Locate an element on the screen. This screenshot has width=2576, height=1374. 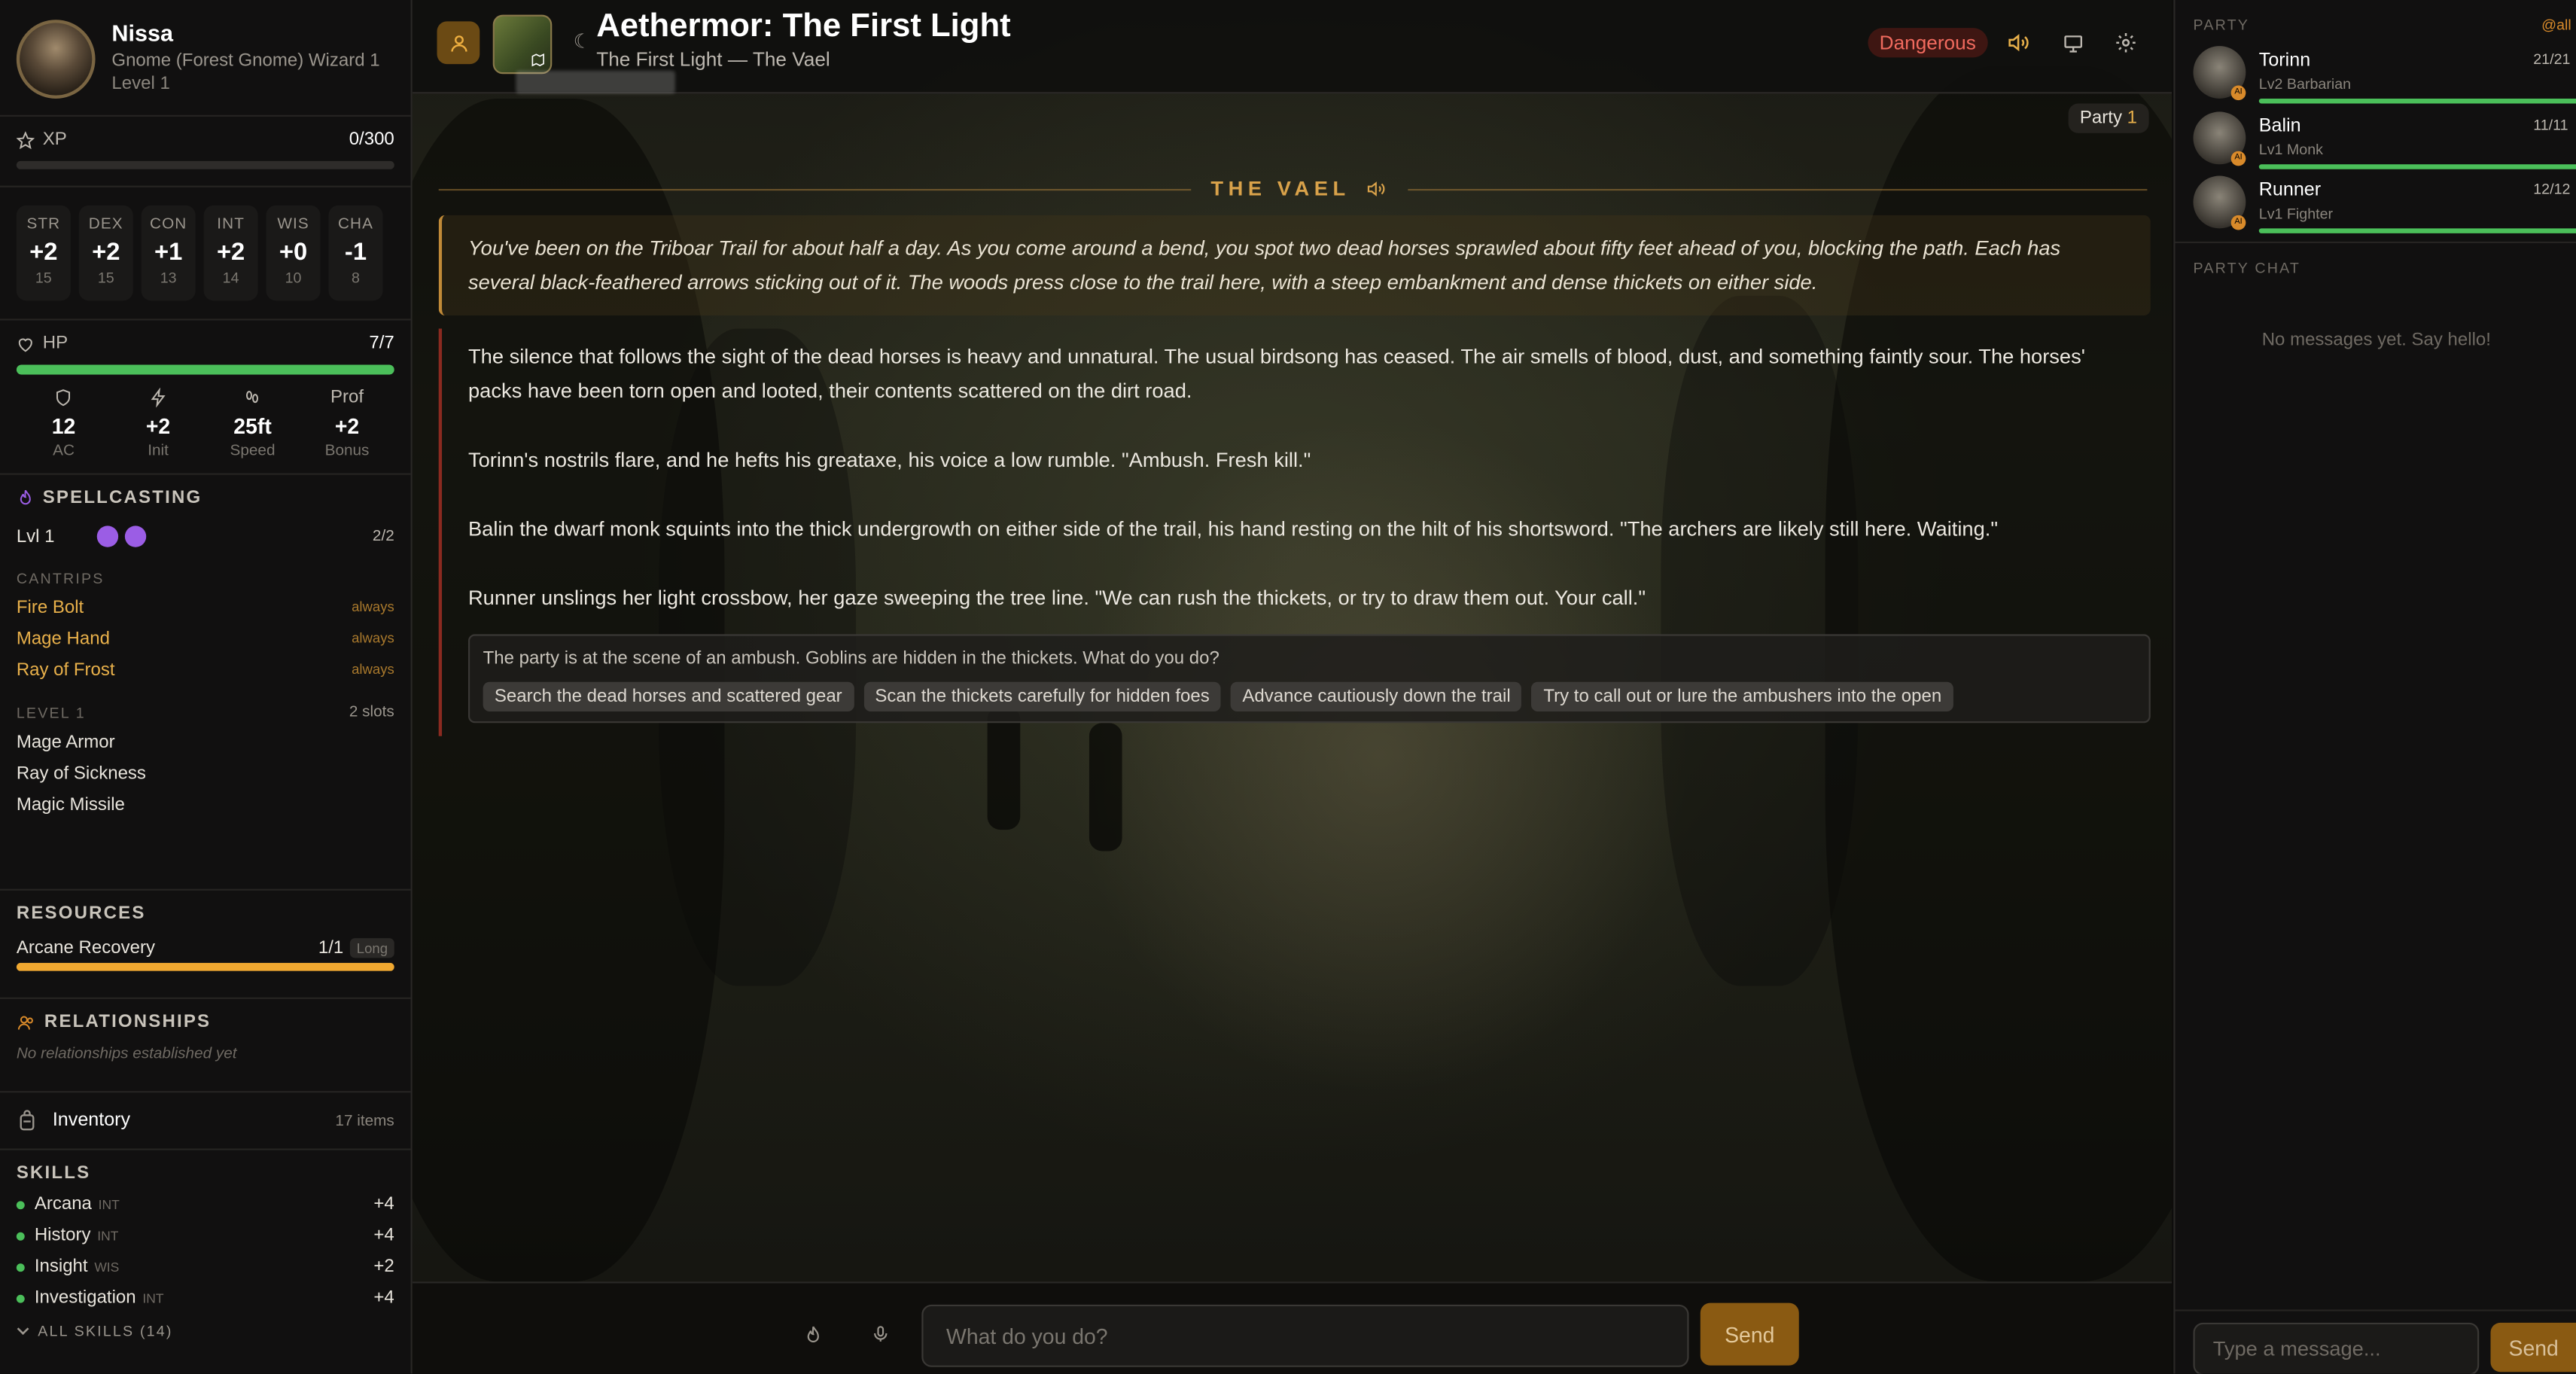
settings-button is located at coordinates (2127, 42).